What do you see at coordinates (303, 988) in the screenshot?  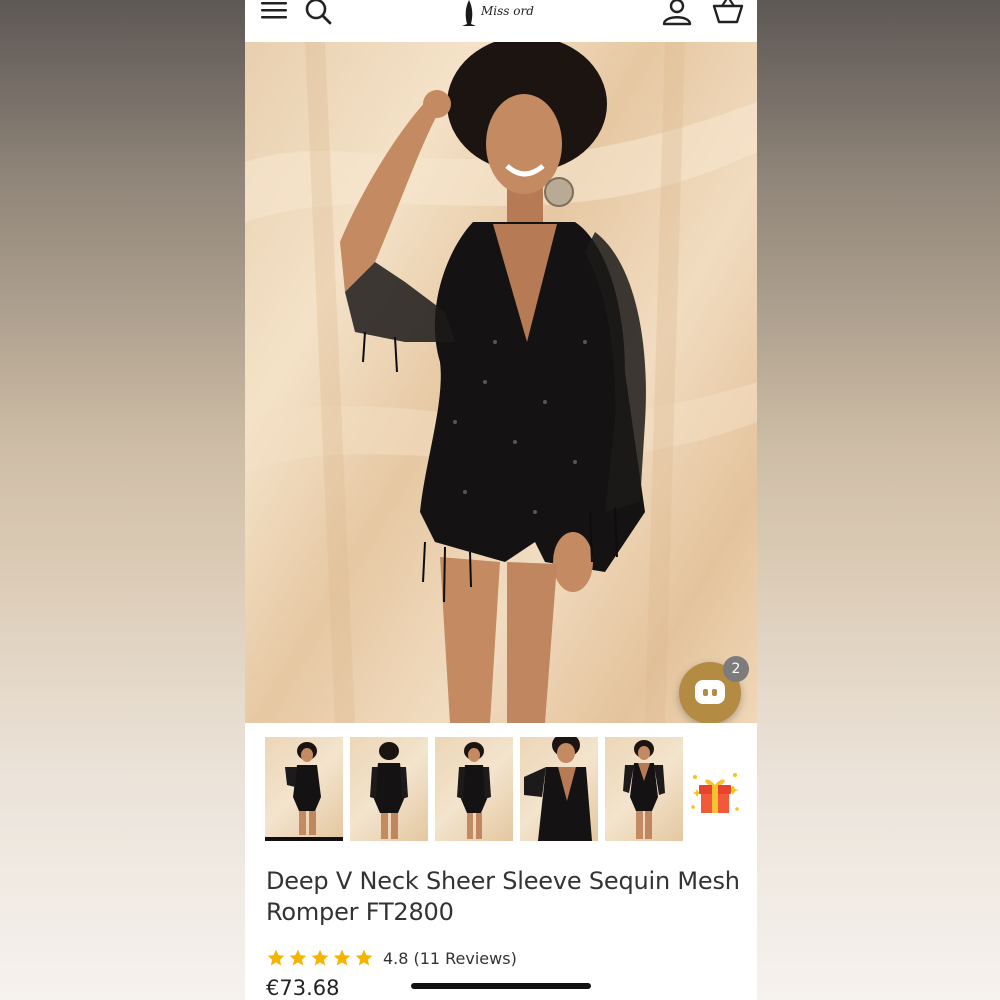 I see `product-price: €73.68` at bounding box center [303, 988].